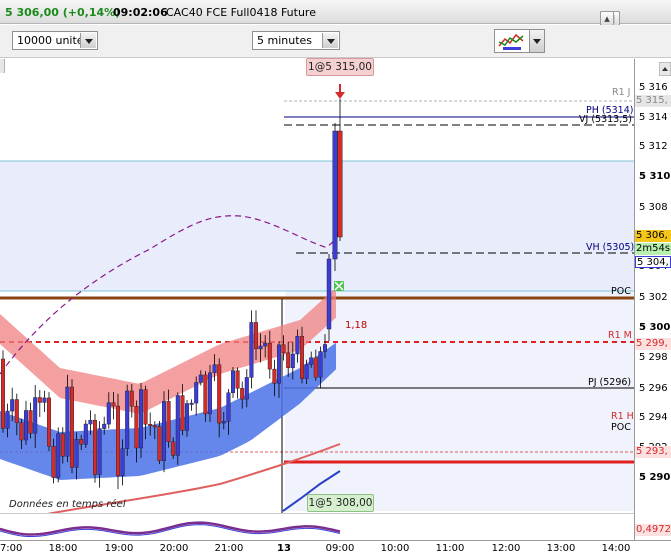 Image resolution: width=671 pixels, height=555 pixels. Describe the element at coordinates (616, 548) in the screenshot. I see `time-tick: 14:00` at that location.